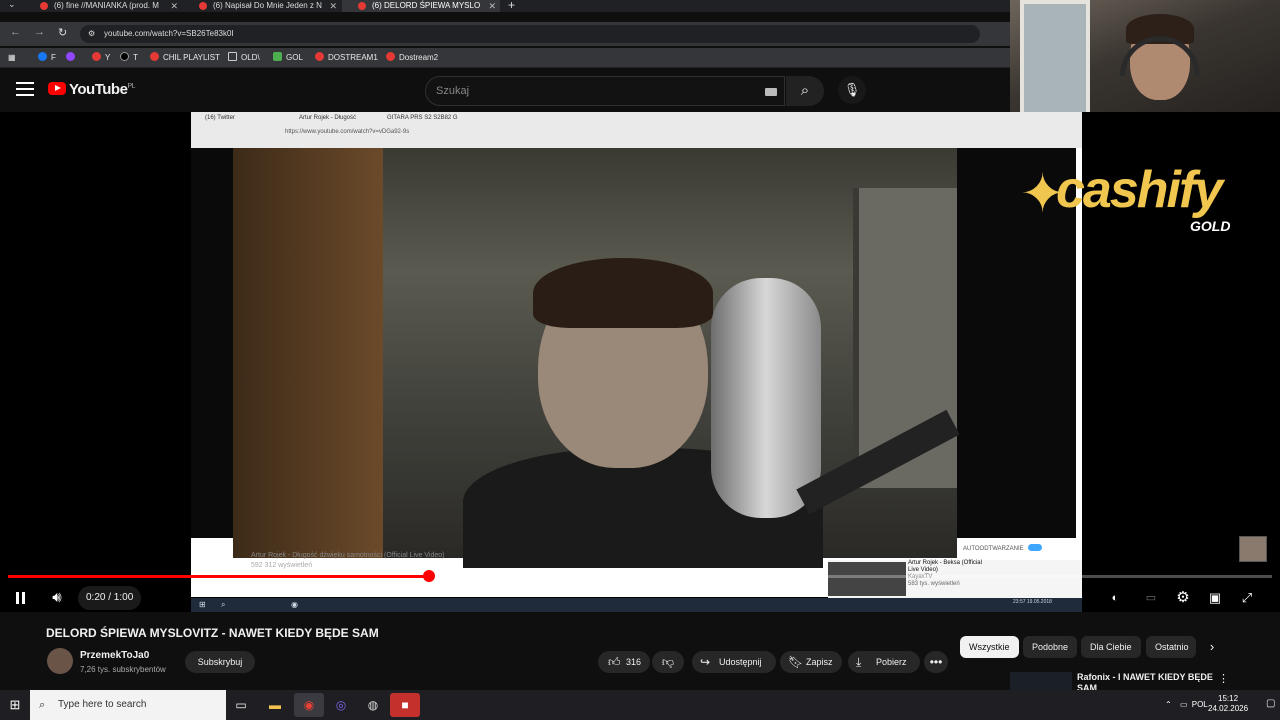  I want to click on browser-tab-1: (6) fine //MANIANKA (prod. M ✕, so click(103, 6).